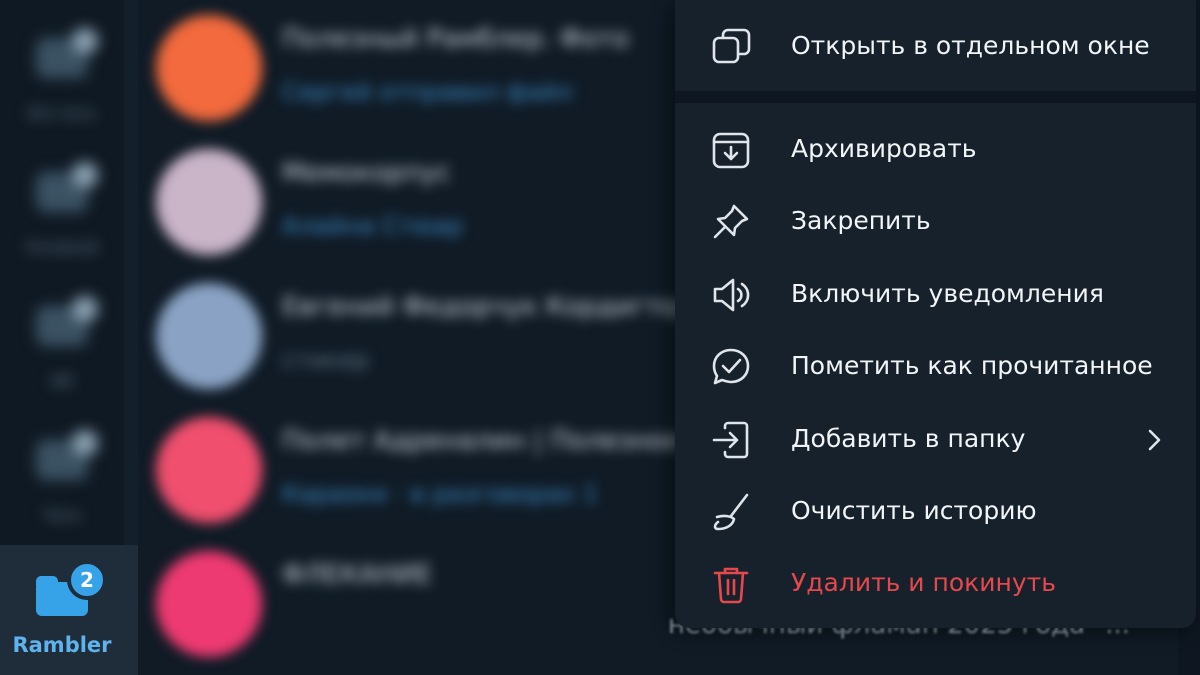  What do you see at coordinates (62, 516) in the screenshot?
I see `folder-label: Чаты` at bounding box center [62, 516].